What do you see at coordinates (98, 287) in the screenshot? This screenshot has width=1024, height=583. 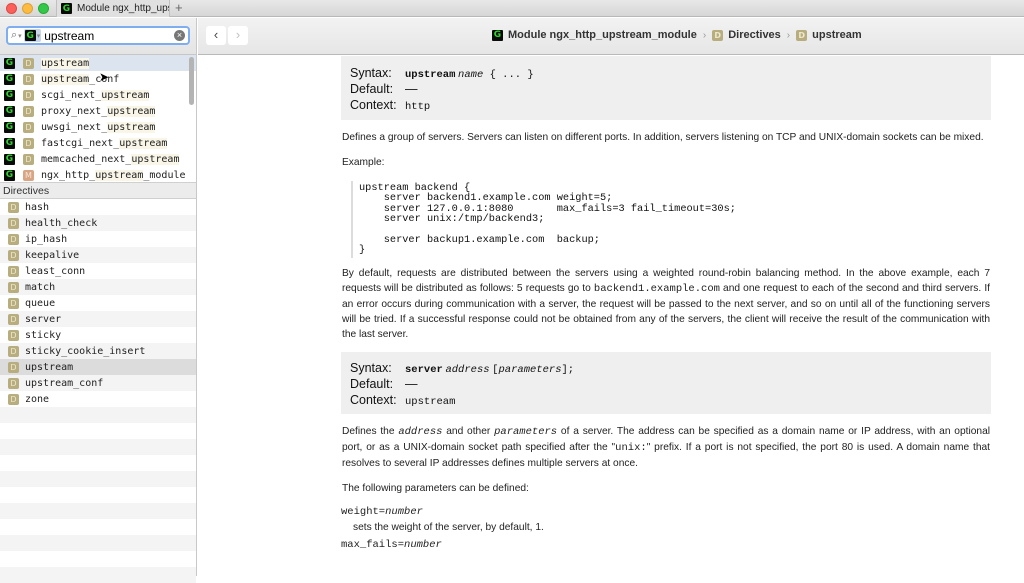 I see `directive-item: Dmatch` at bounding box center [98, 287].